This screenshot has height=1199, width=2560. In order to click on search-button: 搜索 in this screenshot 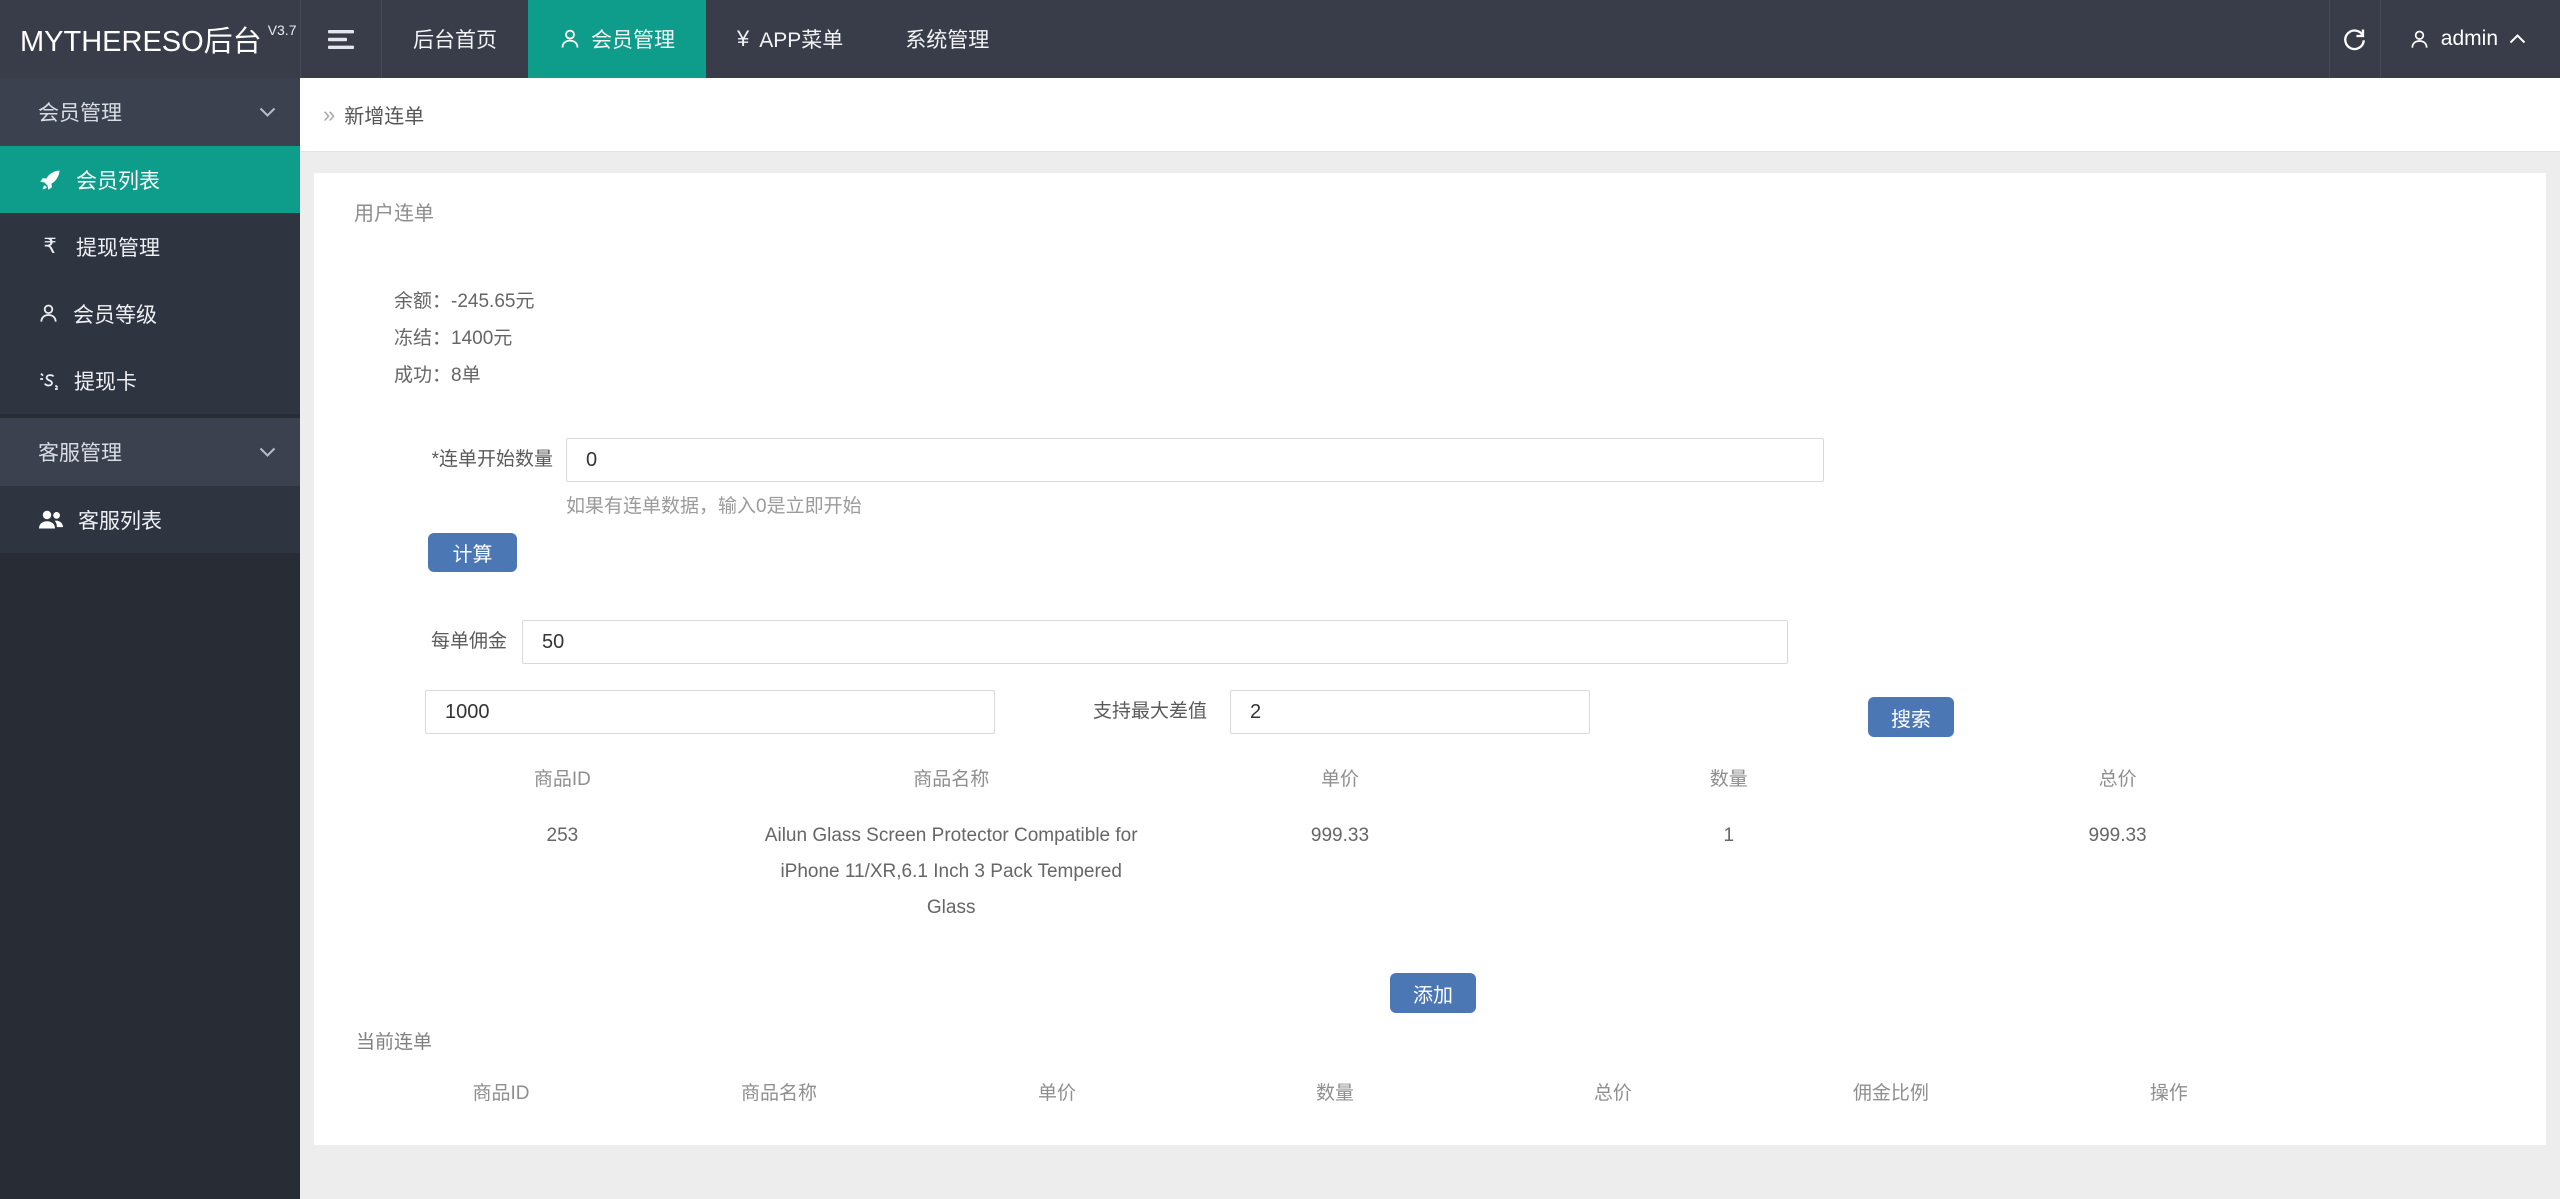, I will do `click(1911, 717)`.